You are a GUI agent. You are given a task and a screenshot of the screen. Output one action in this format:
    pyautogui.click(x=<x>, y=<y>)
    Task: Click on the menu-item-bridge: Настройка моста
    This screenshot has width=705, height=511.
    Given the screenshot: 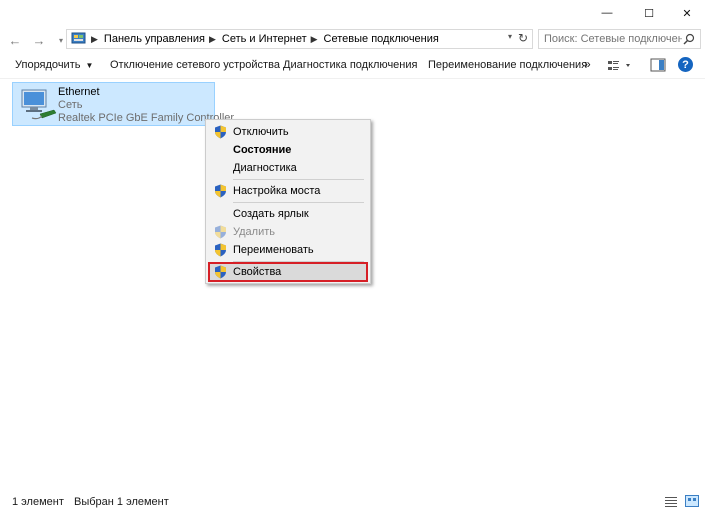 What is the action you would take?
    pyautogui.click(x=288, y=191)
    